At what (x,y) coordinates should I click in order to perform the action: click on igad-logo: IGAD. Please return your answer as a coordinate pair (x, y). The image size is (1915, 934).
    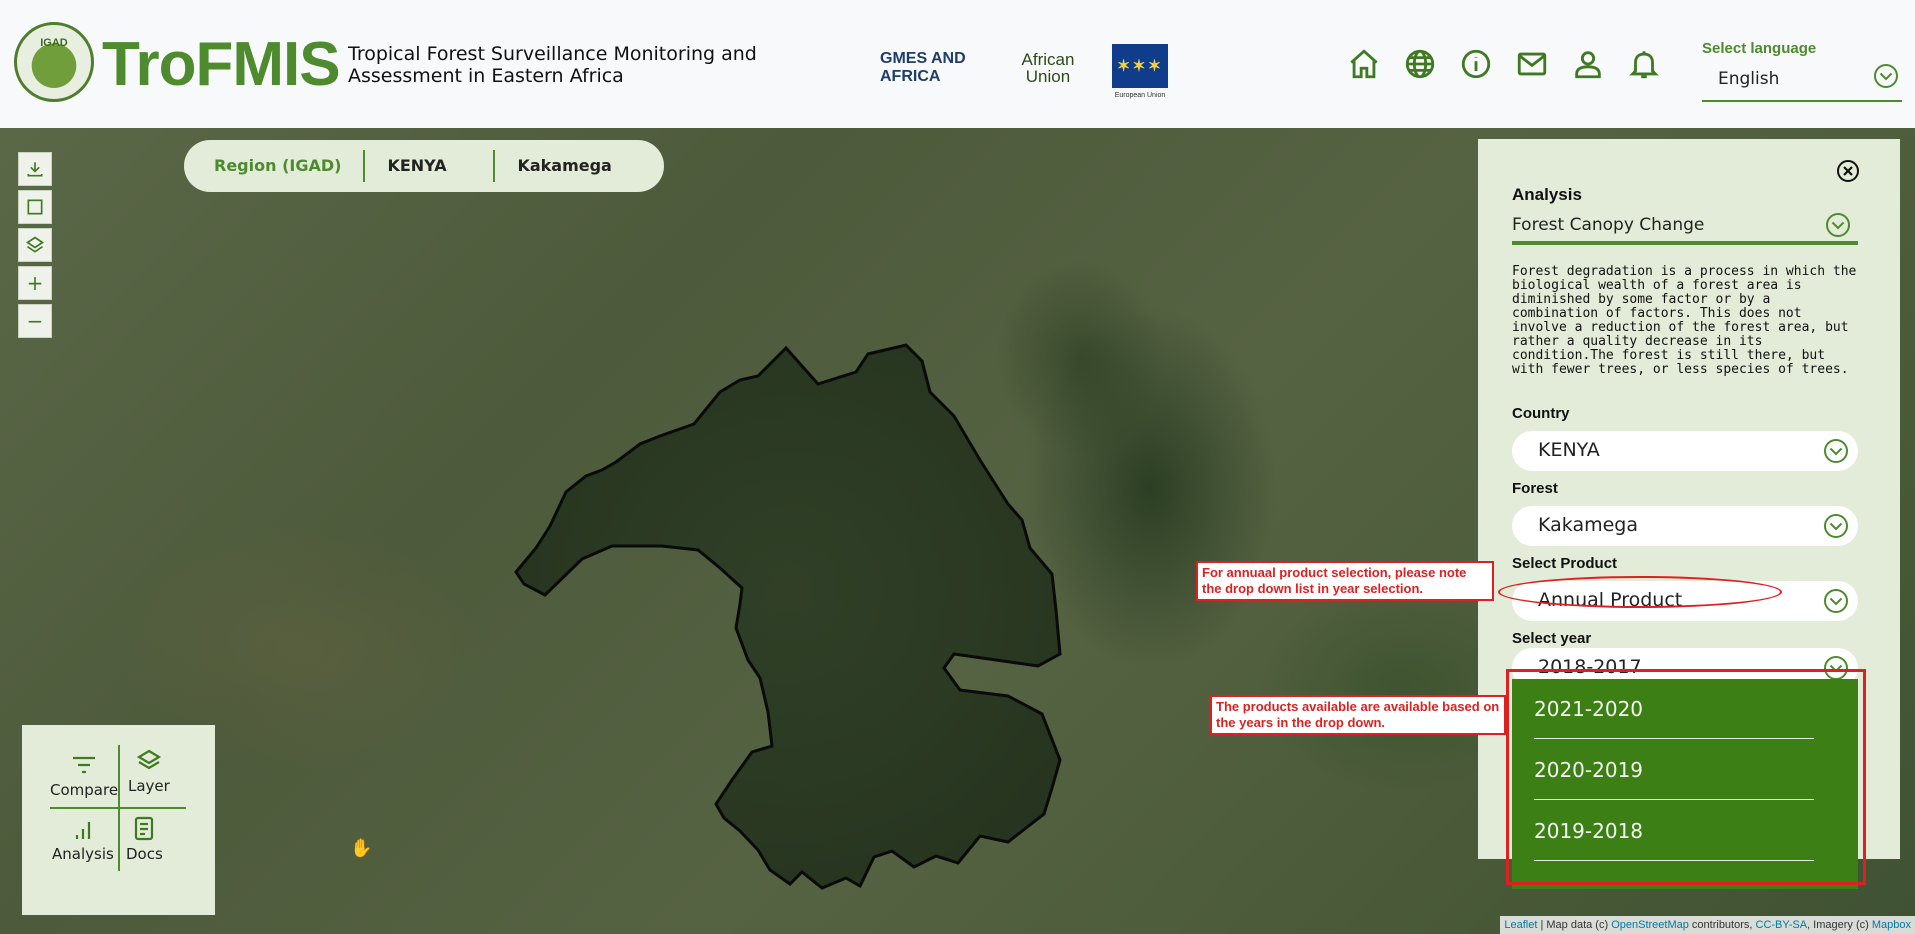
    Looking at the image, I should click on (54, 62).